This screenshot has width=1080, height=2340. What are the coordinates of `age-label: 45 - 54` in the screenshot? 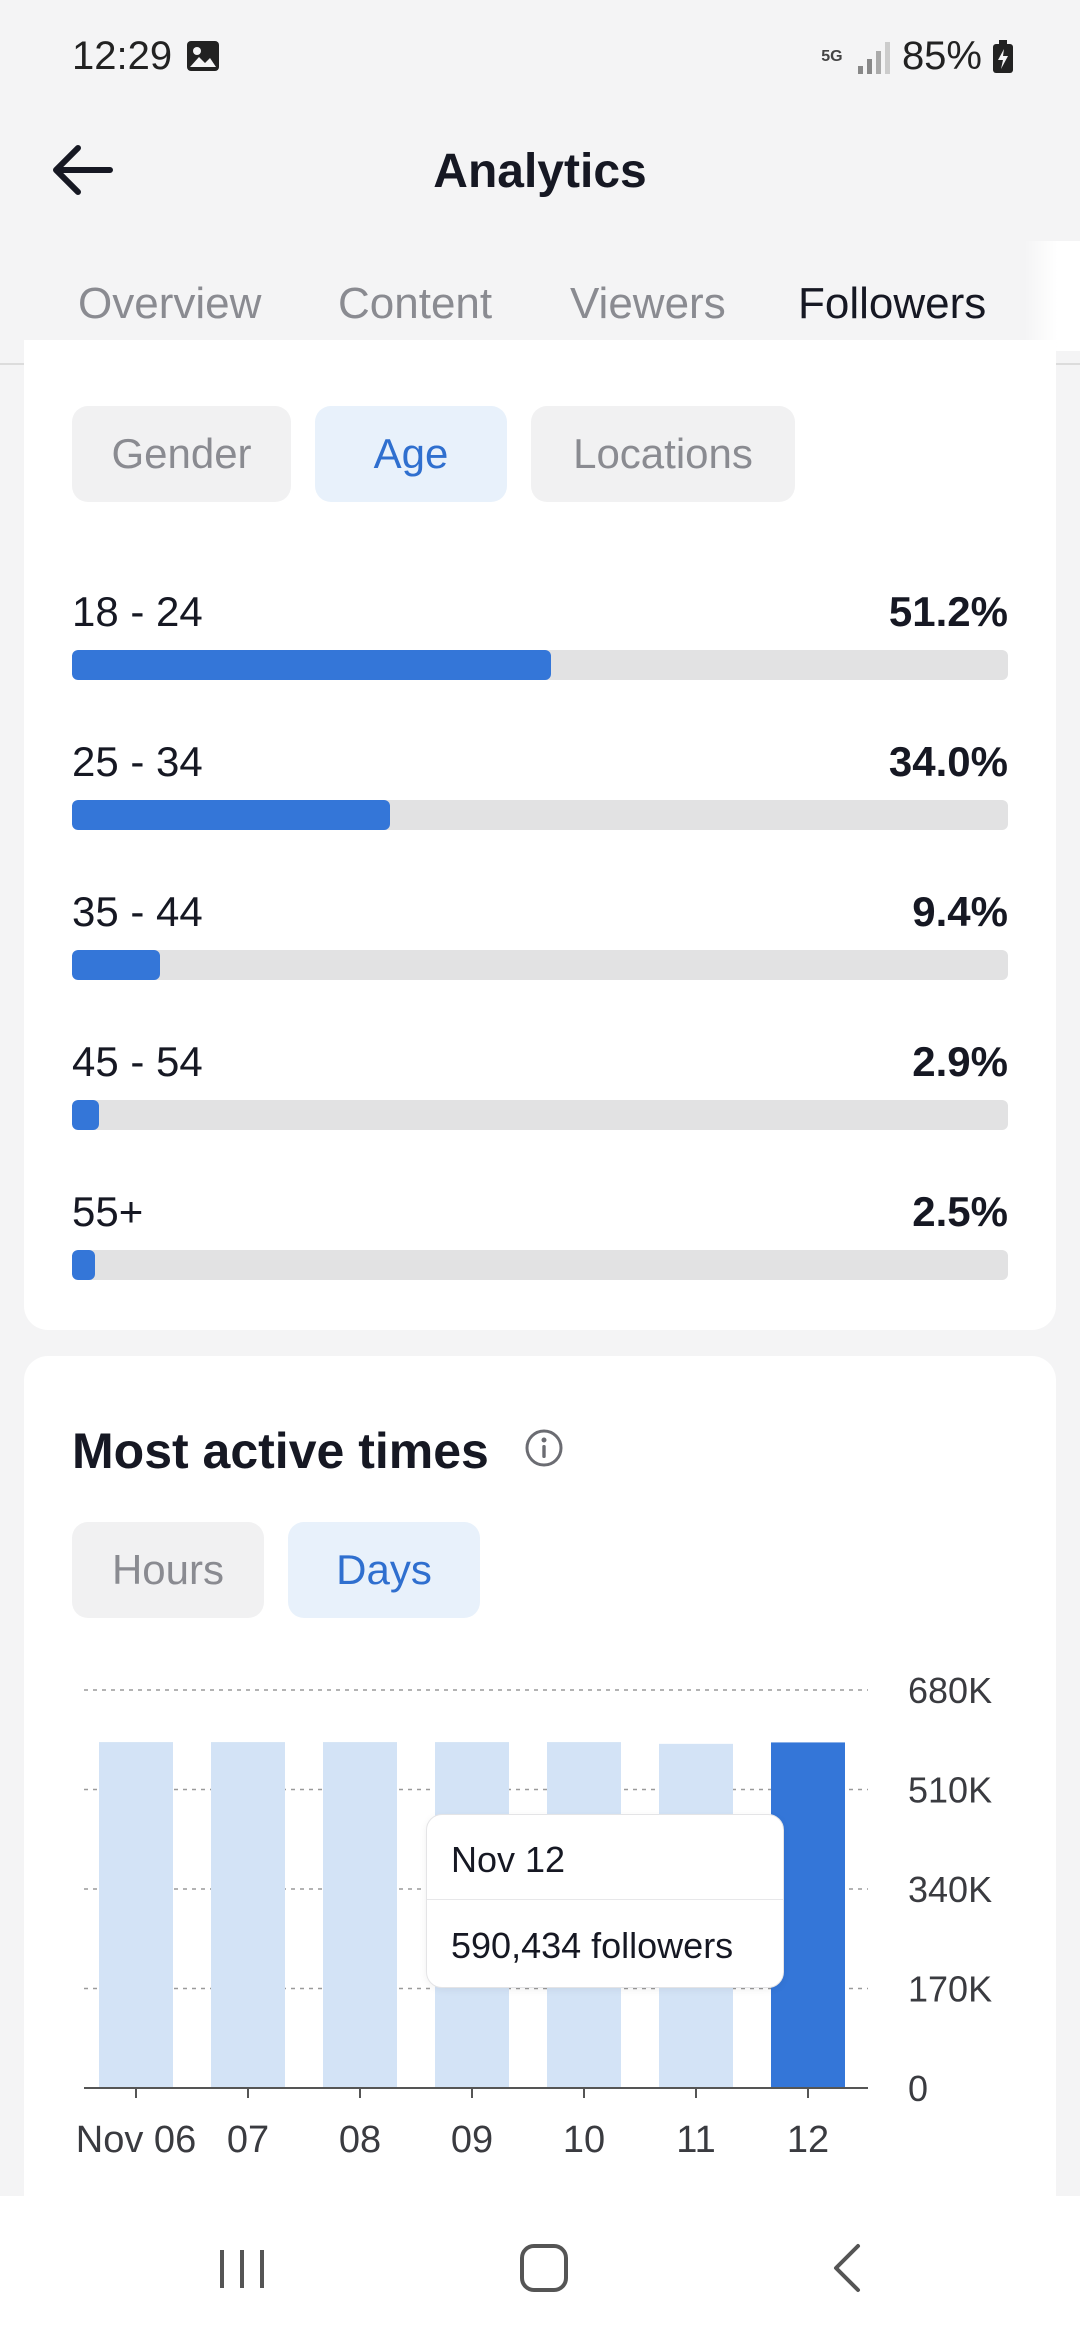 It's located at (137, 1061).